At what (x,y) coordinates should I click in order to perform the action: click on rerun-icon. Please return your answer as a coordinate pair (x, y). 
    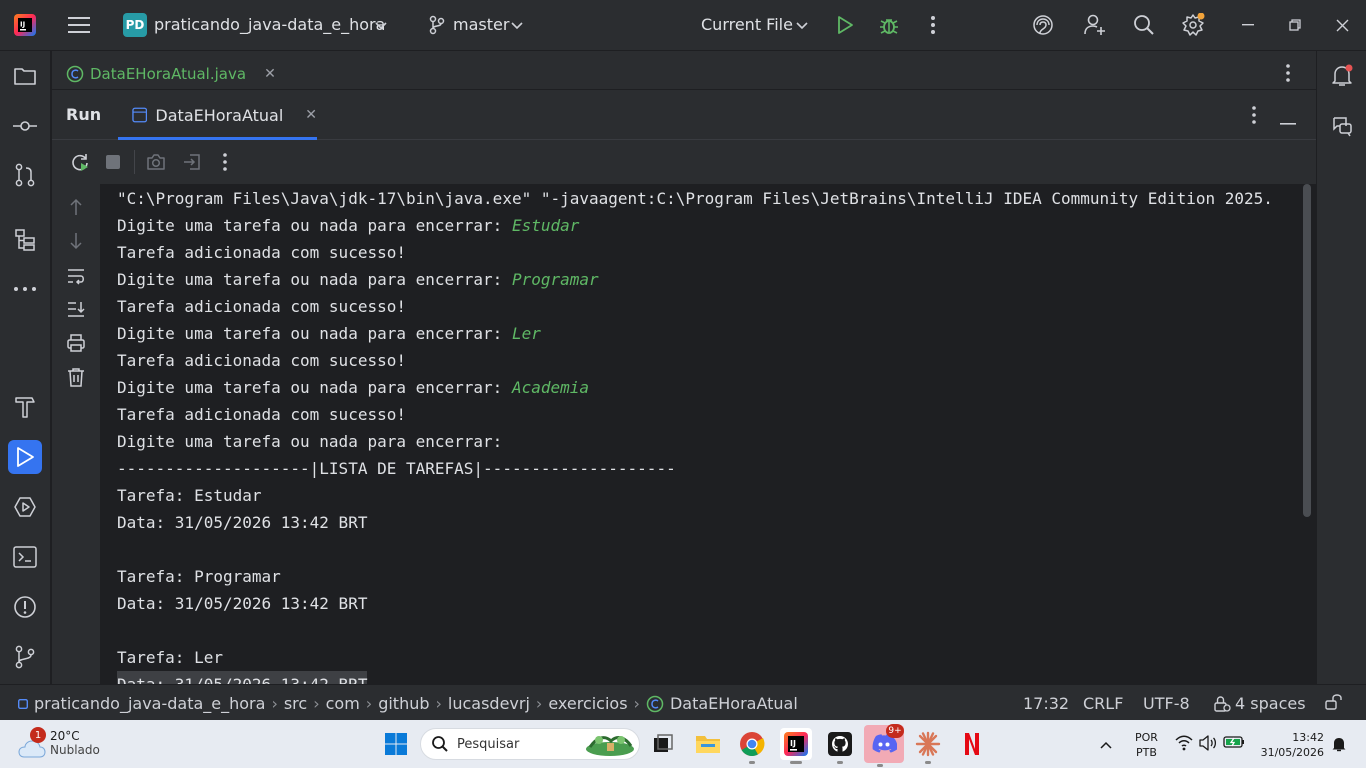
    Looking at the image, I should click on (80, 162).